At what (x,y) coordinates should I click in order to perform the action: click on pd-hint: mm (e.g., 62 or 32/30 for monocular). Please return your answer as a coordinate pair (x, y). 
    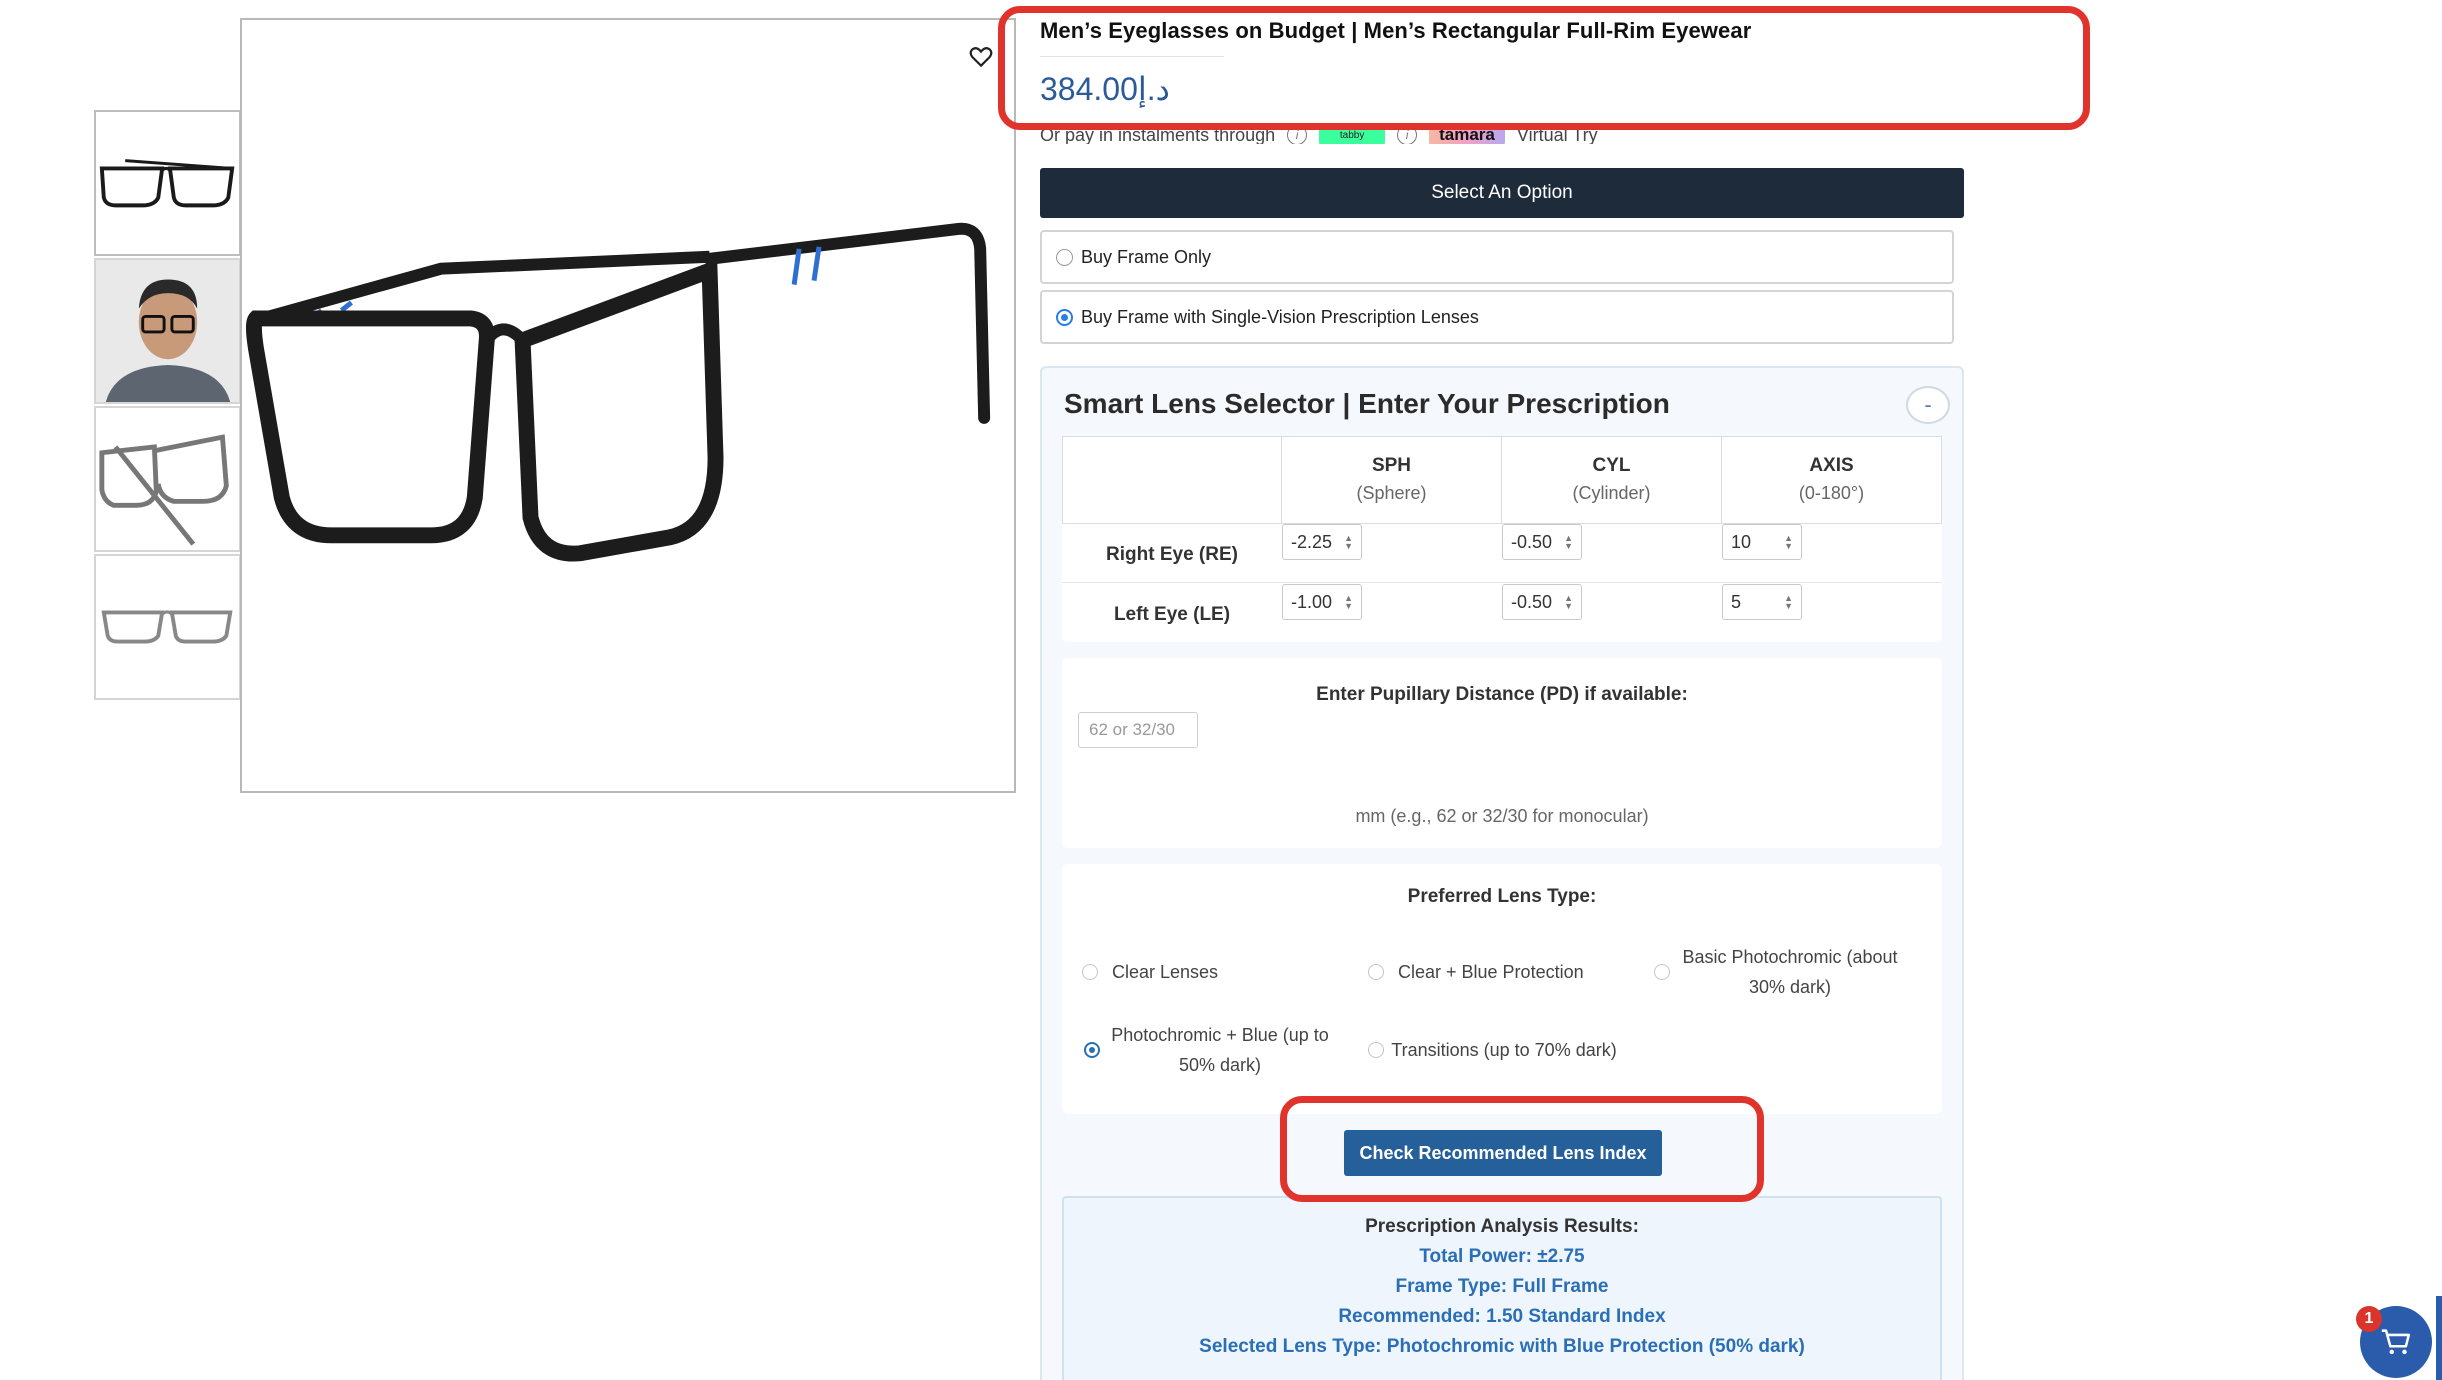
    Looking at the image, I should click on (1502, 816).